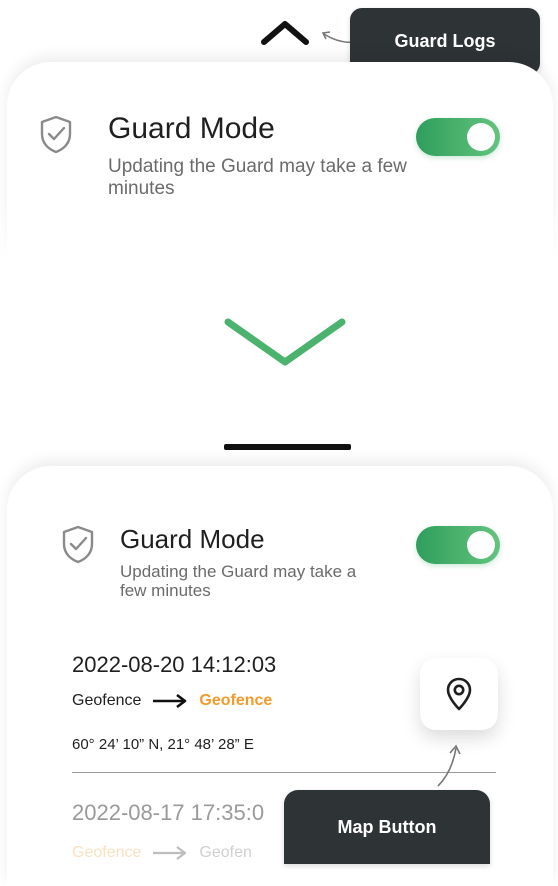 The height and width of the screenshot is (886, 558). I want to click on callout-label: Map Button, so click(387, 826).